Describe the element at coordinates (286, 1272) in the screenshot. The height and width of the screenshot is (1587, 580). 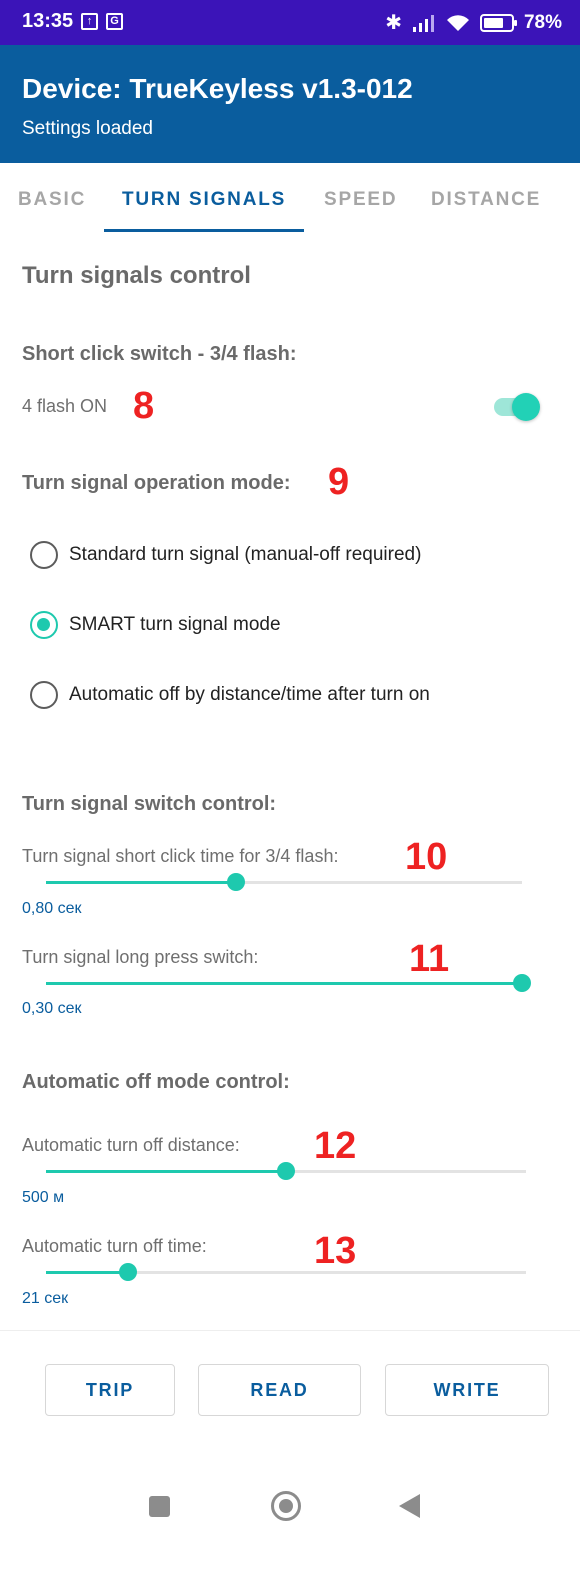
I see `auto-off-time-slider` at that location.